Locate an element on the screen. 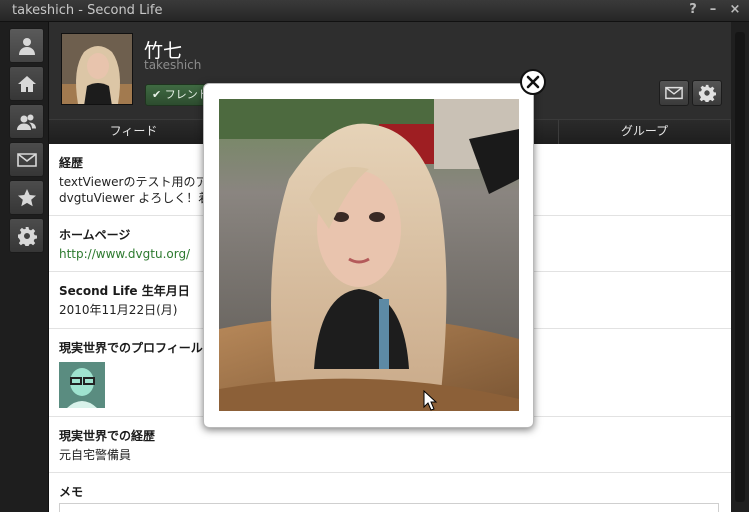 This screenshot has width=749, height=512. scrollbar-track is located at coordinates (740, 267).